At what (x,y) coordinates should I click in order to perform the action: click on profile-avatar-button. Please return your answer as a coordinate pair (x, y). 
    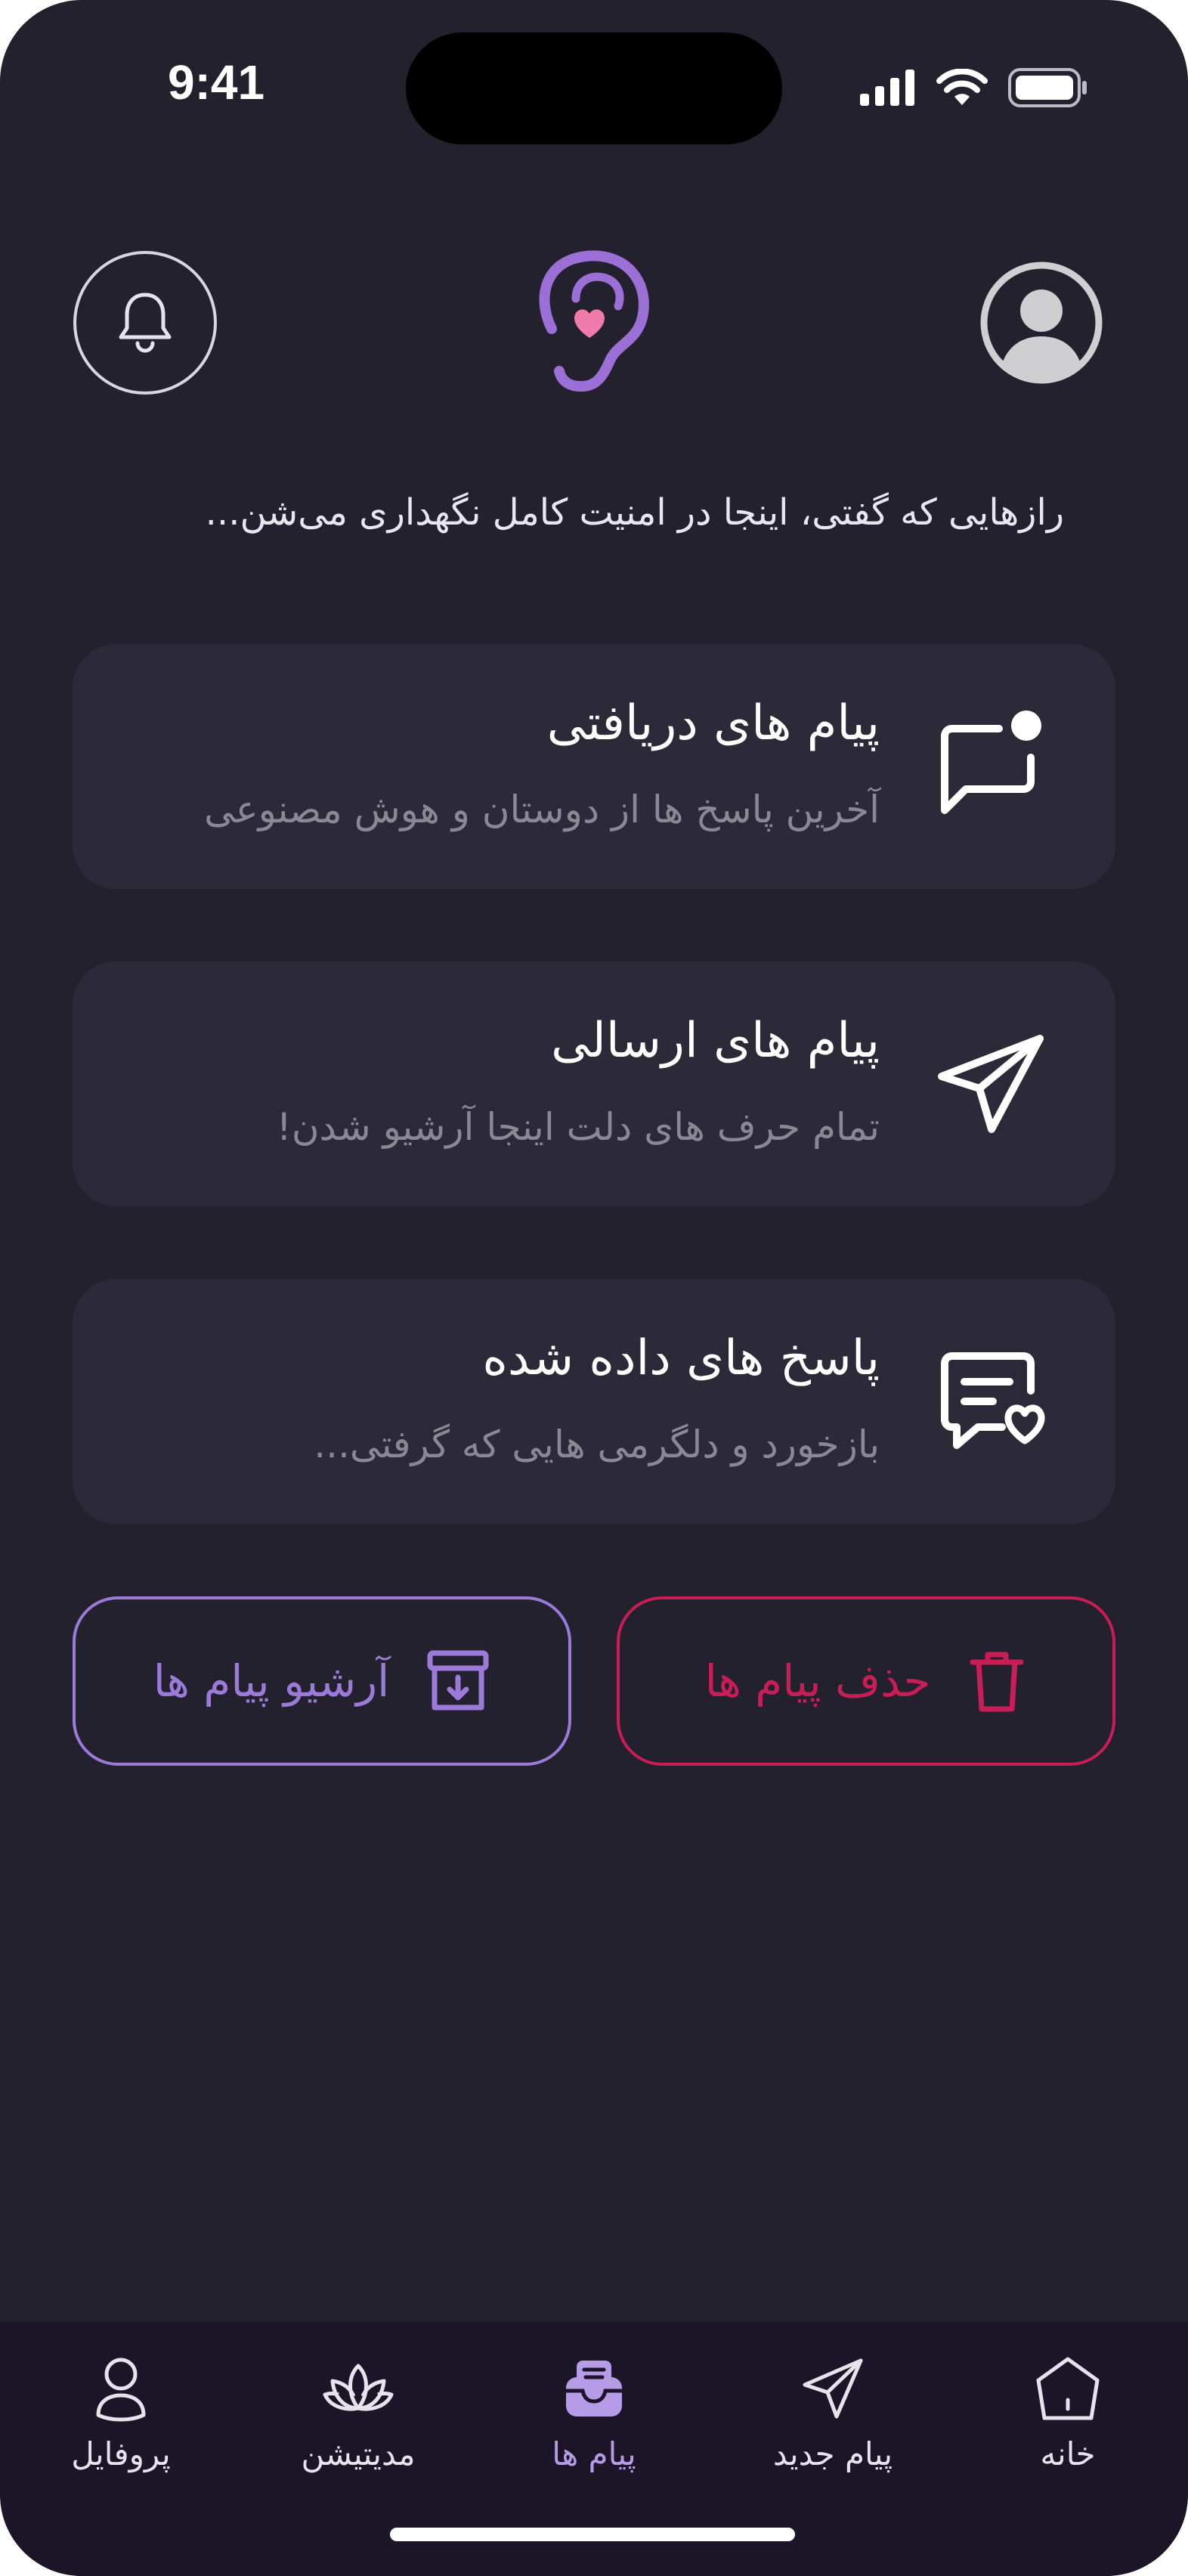
    Looking at the image, I should click on (1041, 323).